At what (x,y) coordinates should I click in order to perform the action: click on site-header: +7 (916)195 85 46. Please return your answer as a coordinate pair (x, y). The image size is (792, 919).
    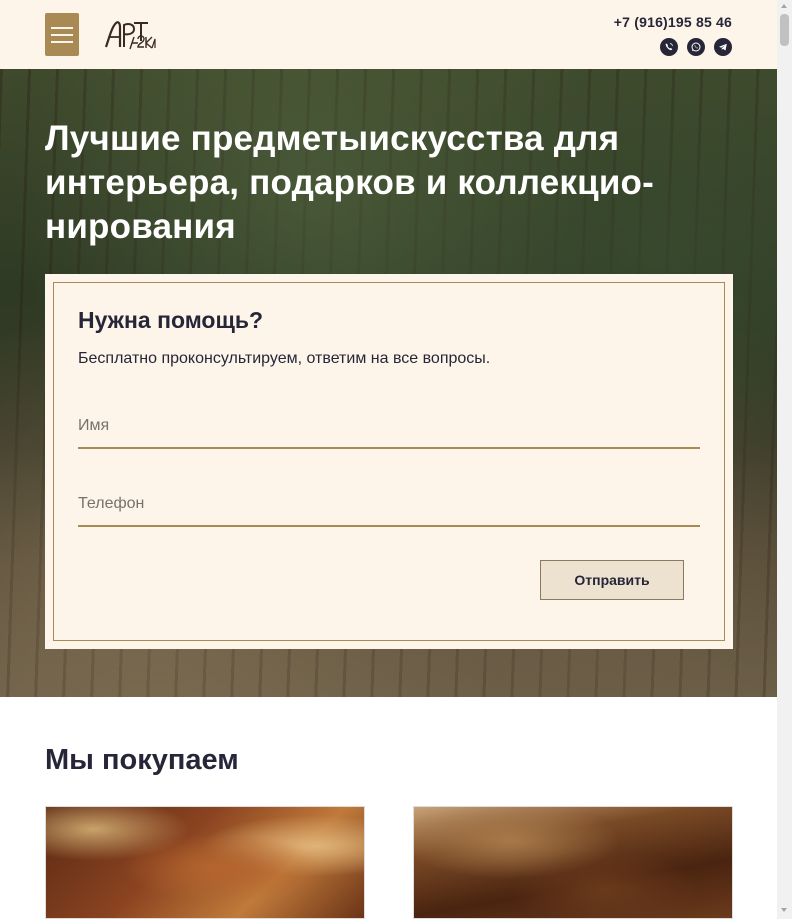
    Looking at the image, I should click on (388, 34).